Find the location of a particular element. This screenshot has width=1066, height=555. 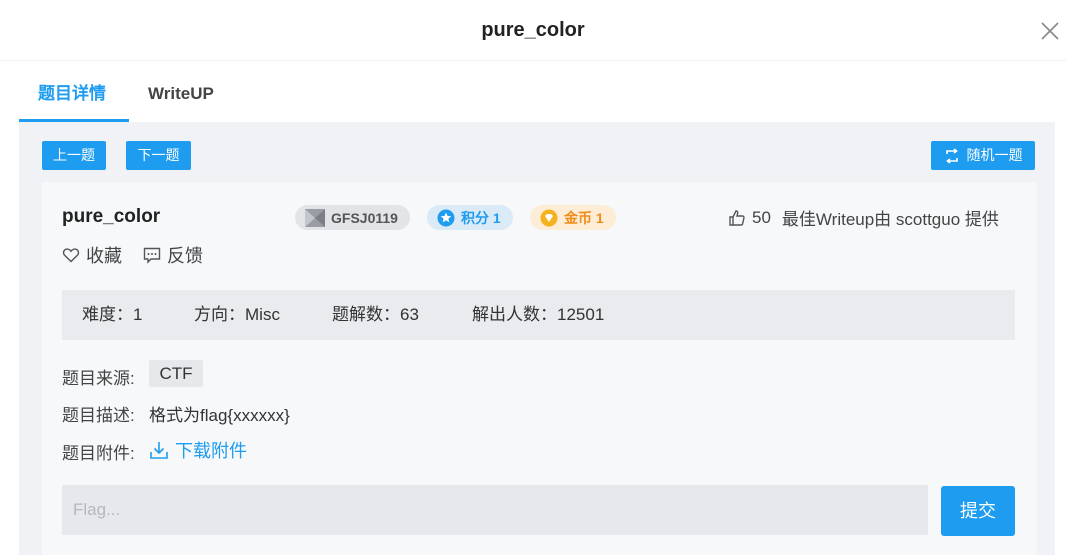

points-value: 积分 1 is located at coordinates (481, 217).